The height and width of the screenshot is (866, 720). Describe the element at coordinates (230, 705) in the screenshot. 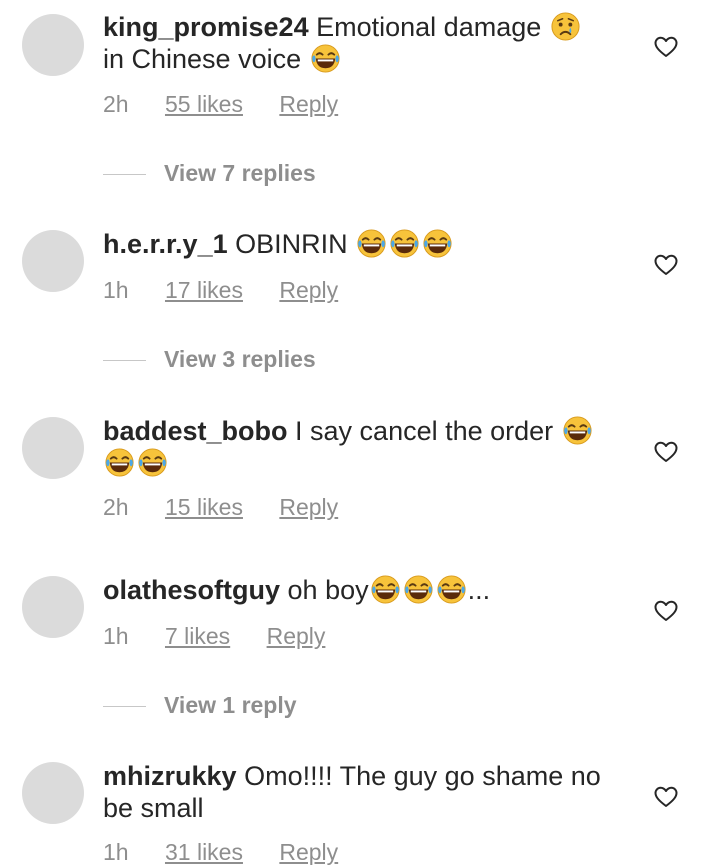

I see `view-replies-label: View 1 reply` at that location.